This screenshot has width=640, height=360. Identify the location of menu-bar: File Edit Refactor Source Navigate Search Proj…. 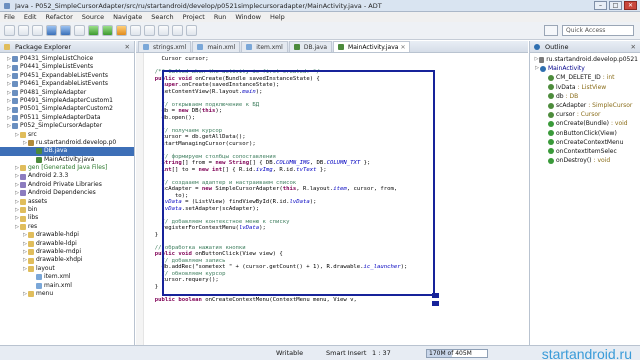
(320, 17).